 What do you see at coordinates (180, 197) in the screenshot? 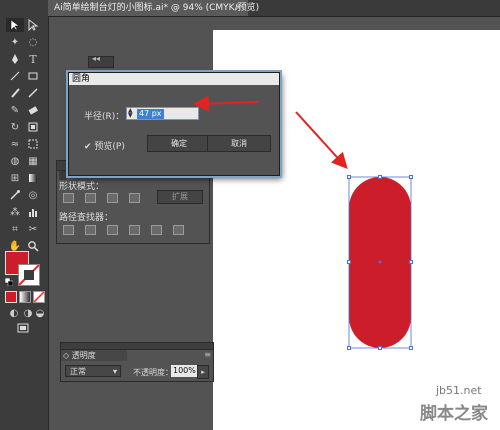
I see `expand-button: 扩展` at bounding box center [180, 197].